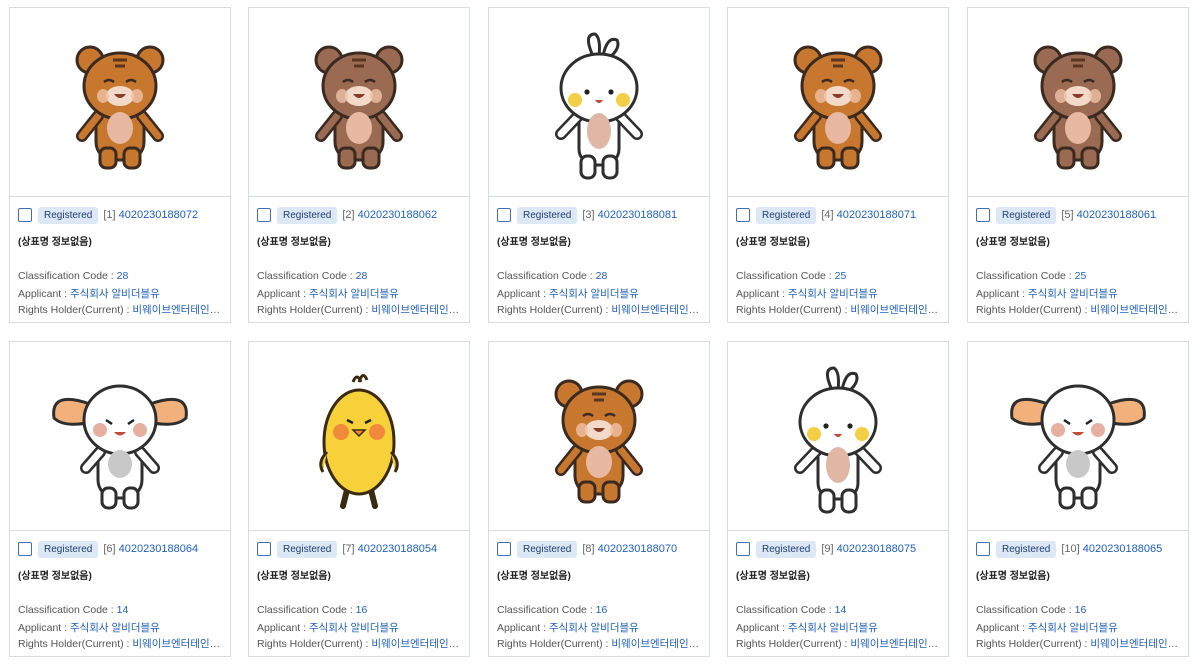  Describe the element at coordinates (159, 215) in the screenshot. I see `application-number-link: 4020230188072` at that location.